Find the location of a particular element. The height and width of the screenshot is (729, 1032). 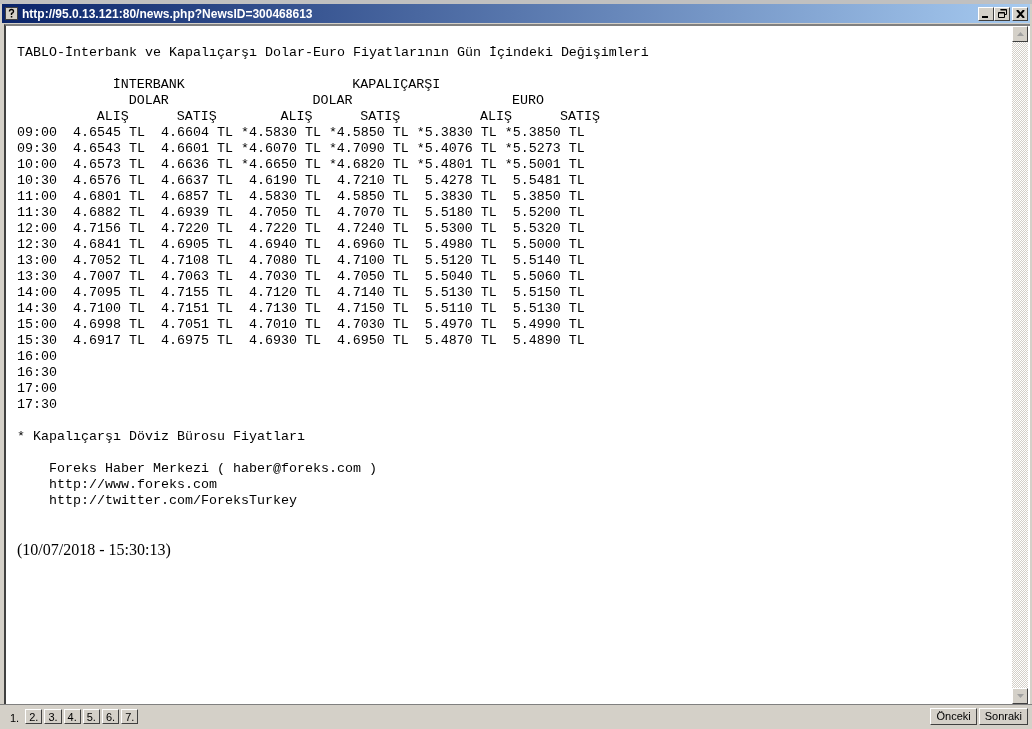

price-cell: *5.3850 TL is located at coordinates (544, 132).